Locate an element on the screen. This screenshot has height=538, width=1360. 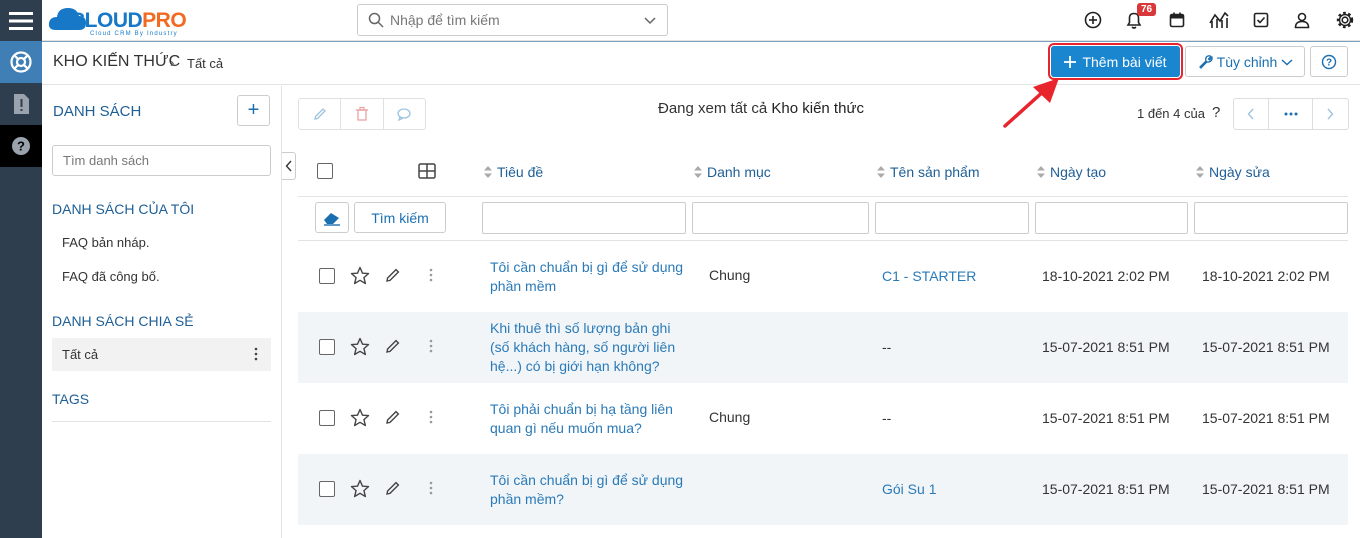
wrench-icon is located at coordinates (1205, 61).